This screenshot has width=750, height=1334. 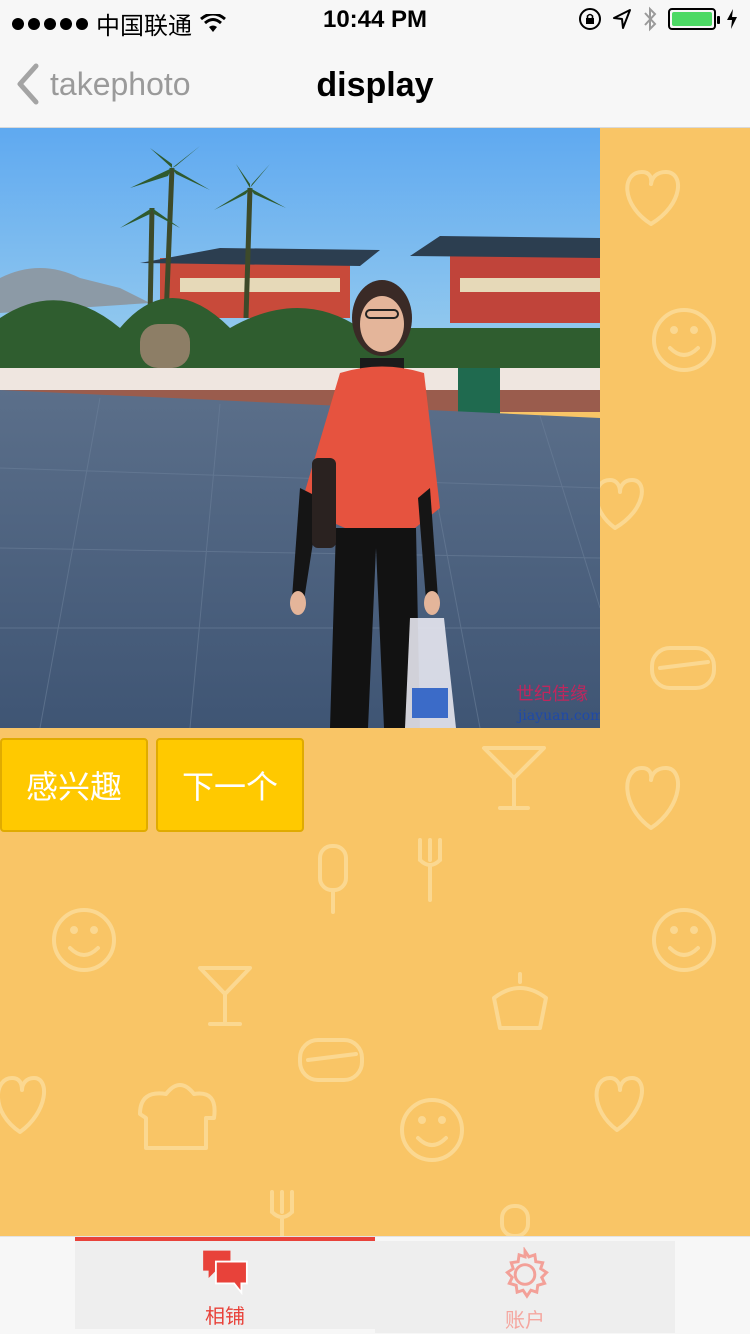 What do you see at coordinates (230, 785) in the screenshot?
I see `next-button: 下一个` at bounding box center [230, 785].